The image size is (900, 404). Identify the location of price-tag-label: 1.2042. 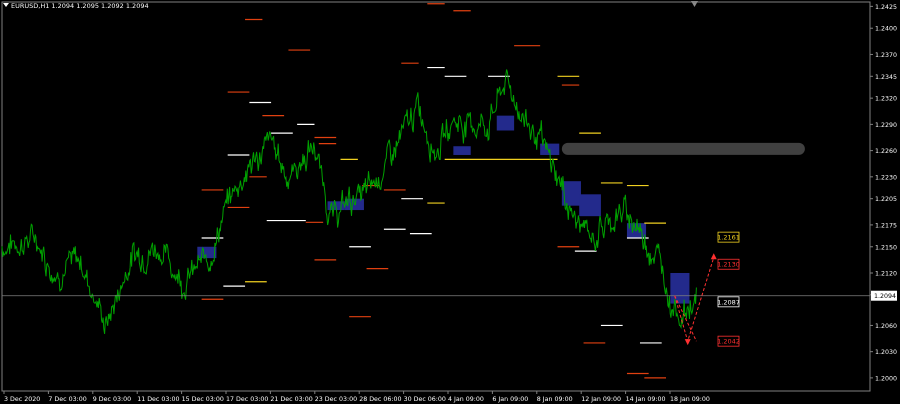
(728, 342).